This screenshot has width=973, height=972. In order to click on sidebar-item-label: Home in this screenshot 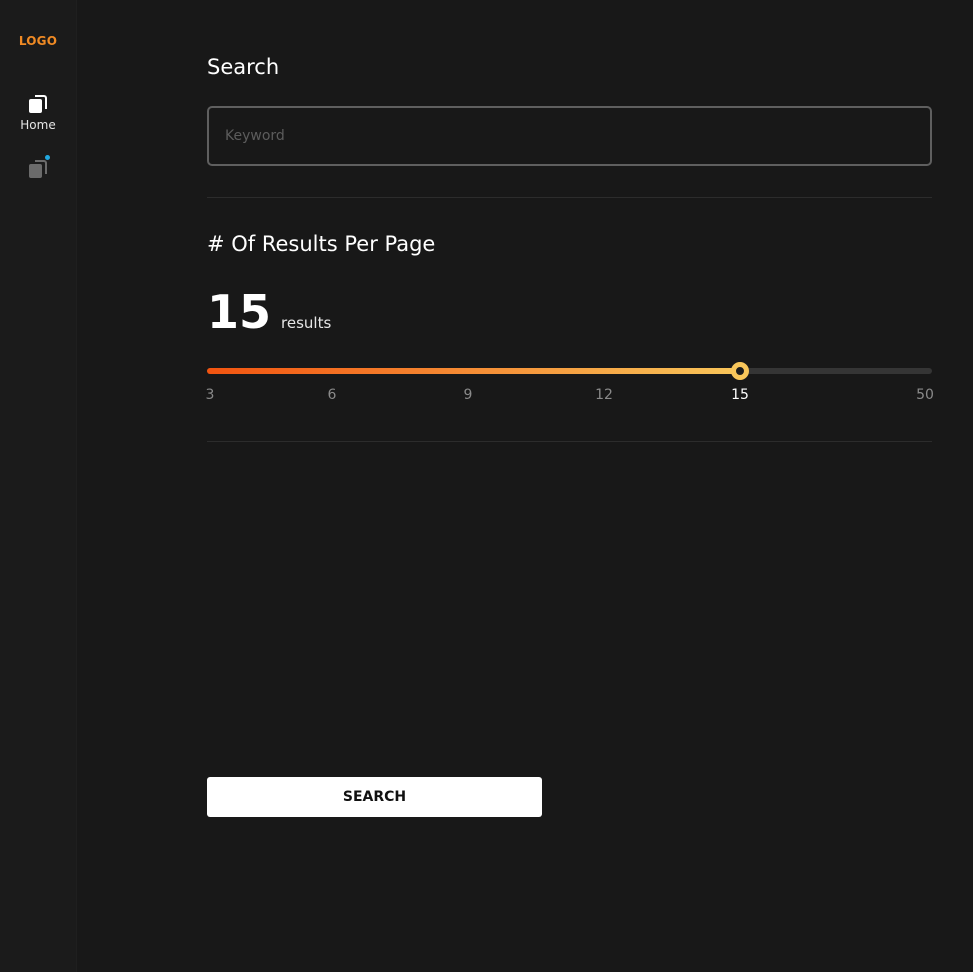, I will do `click(38, 125)`.